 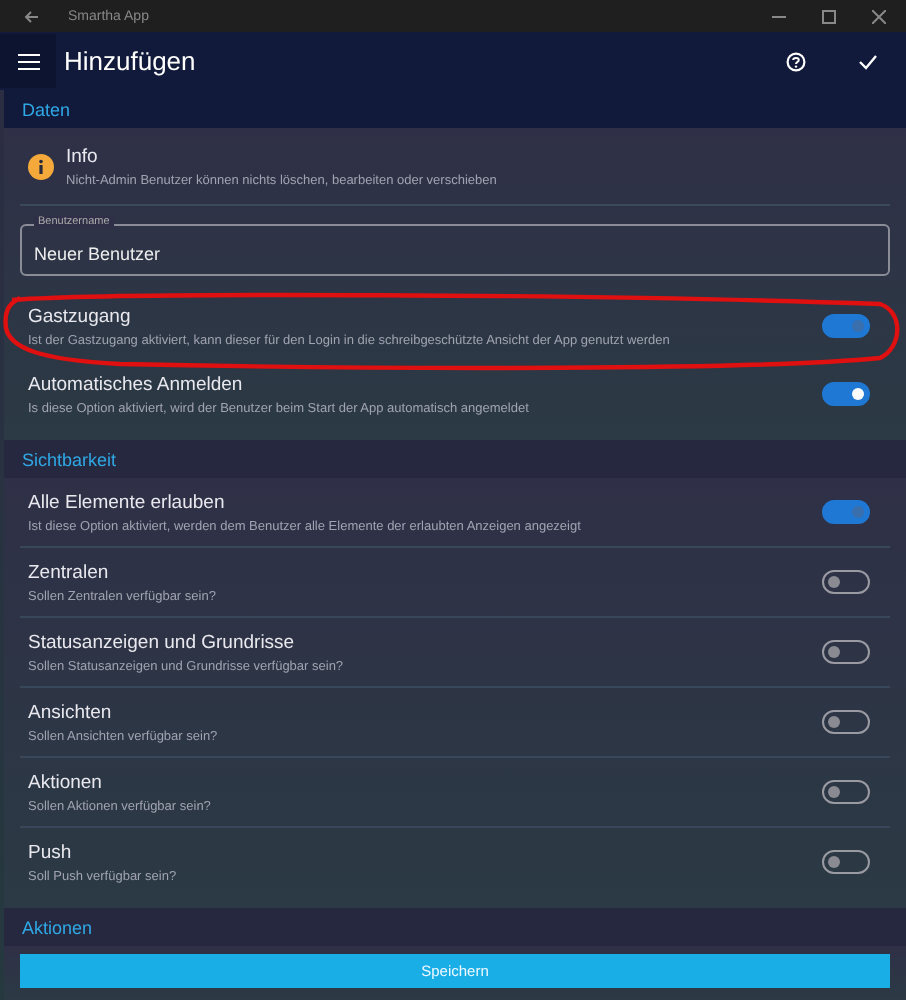 What do you see at coordinates (41, 167) in the screenshot?
I see `info-icon` at bounding box center [41, 167].